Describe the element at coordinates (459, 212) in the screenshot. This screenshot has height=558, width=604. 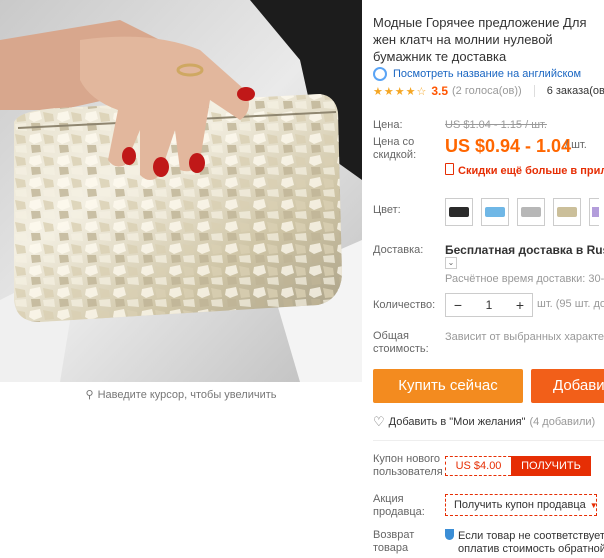
I see `color-swatch-black` at that location.